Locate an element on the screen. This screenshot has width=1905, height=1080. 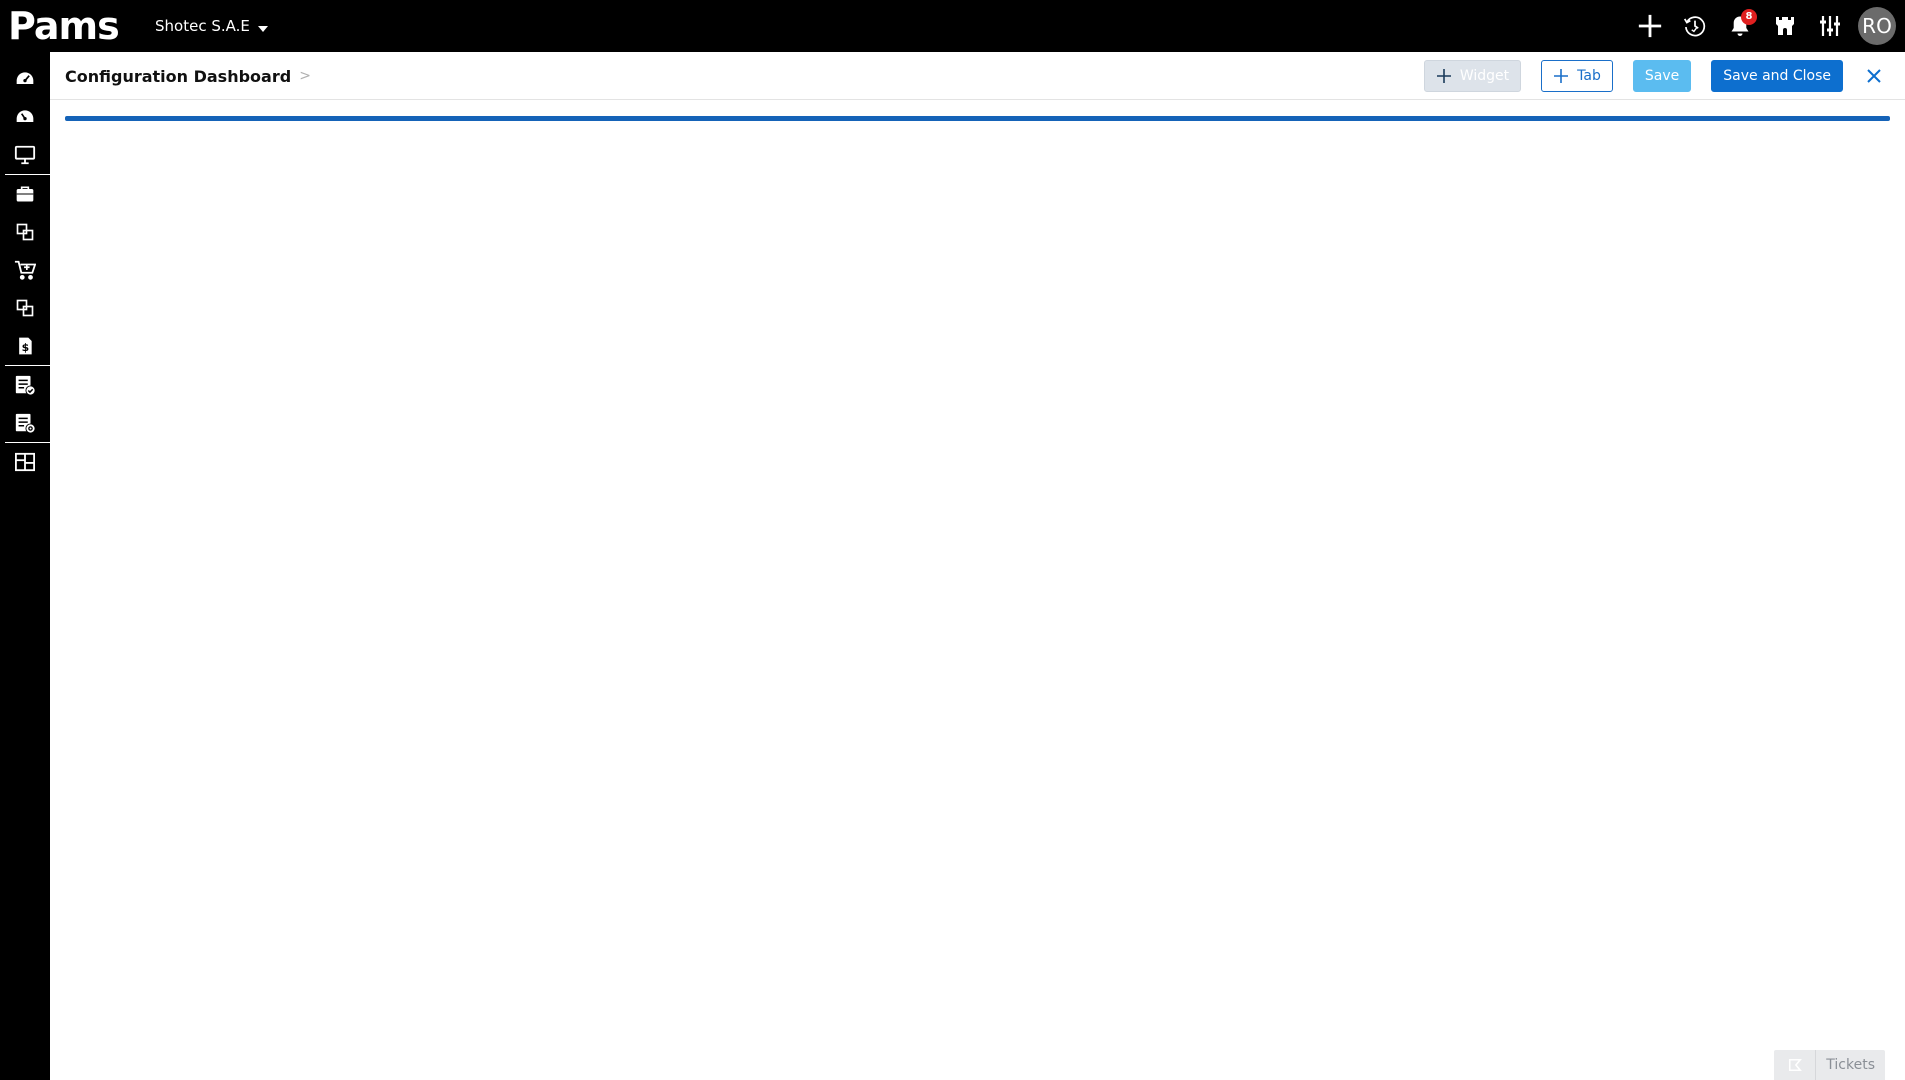
pams-logo: Pams is located at coordinates (64, 26).